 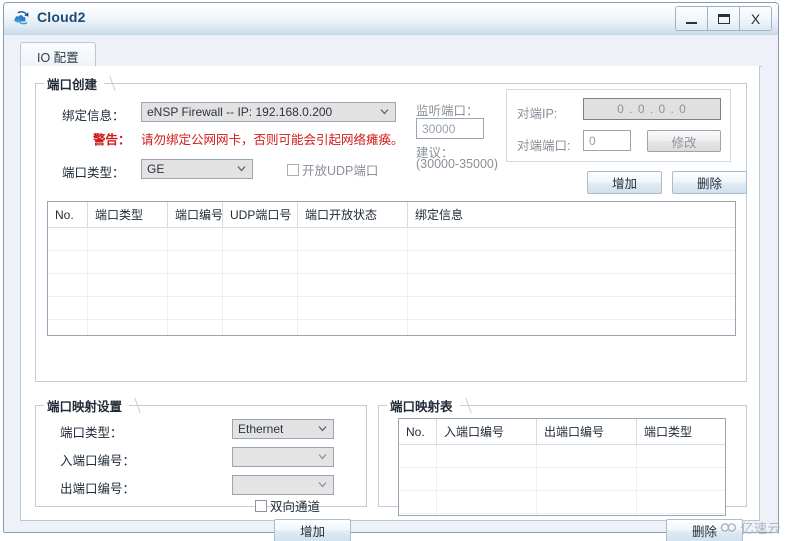 I want to click on mapping-port-type-select: Ethernet, so click(x=283, y=429).